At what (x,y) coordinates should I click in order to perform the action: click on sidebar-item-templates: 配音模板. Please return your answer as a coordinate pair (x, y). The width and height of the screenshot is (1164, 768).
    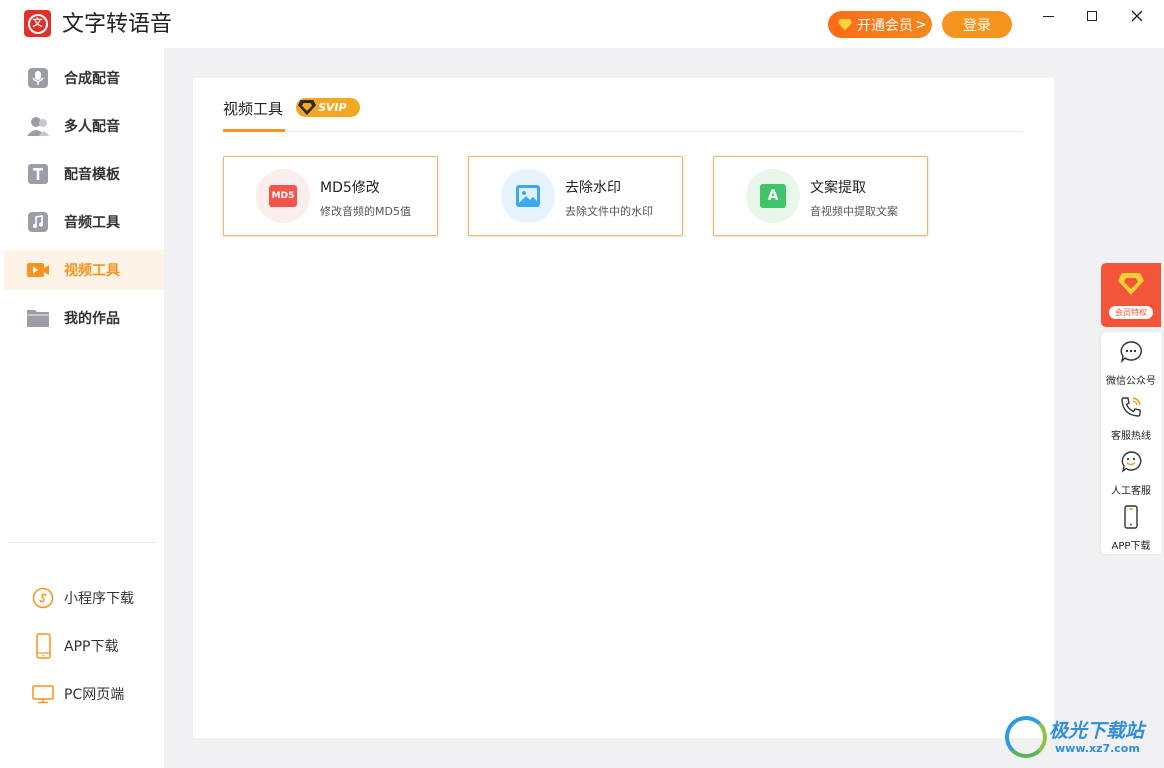
    Looking at the image, I should click on (84, 174).